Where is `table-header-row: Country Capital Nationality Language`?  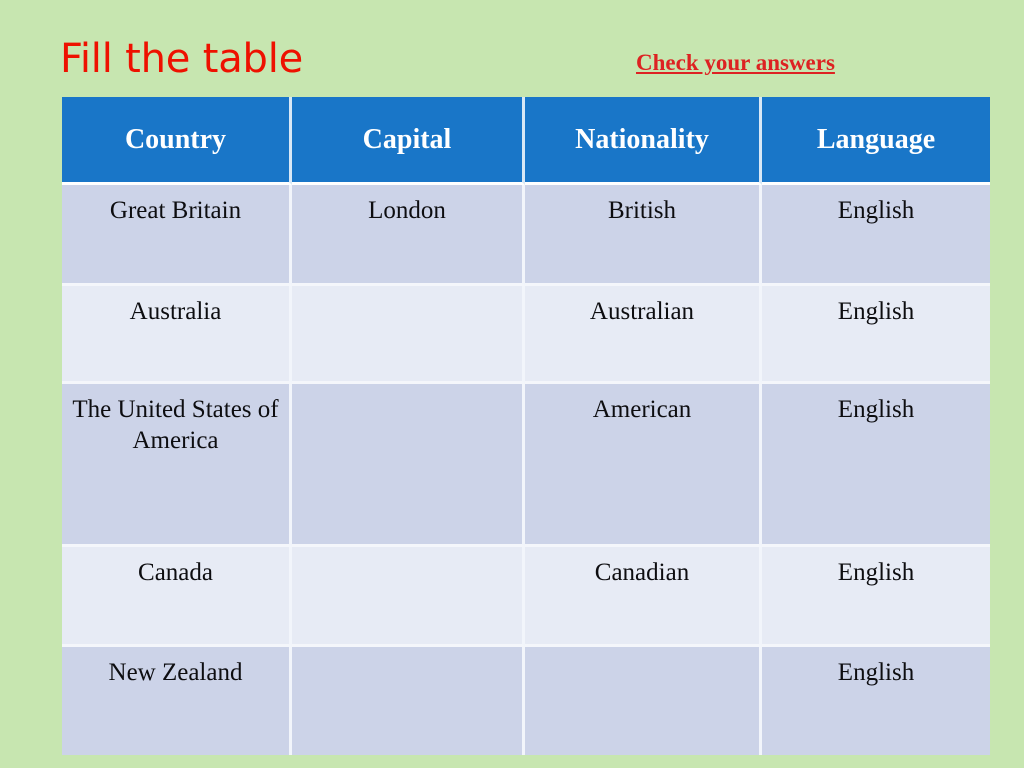
table-header-row: Country Capital Nationality Language is located at coordinates (526, 141).